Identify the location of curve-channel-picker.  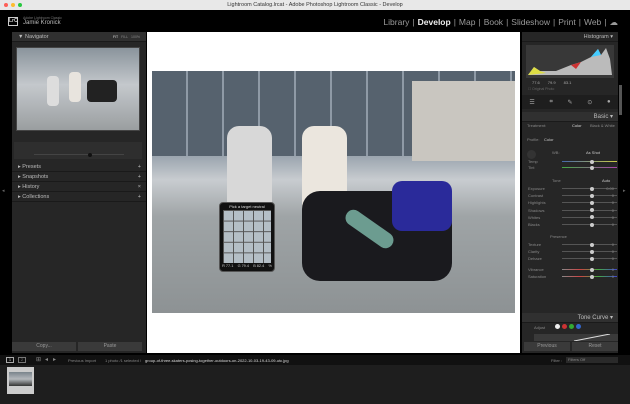
(568, 326).